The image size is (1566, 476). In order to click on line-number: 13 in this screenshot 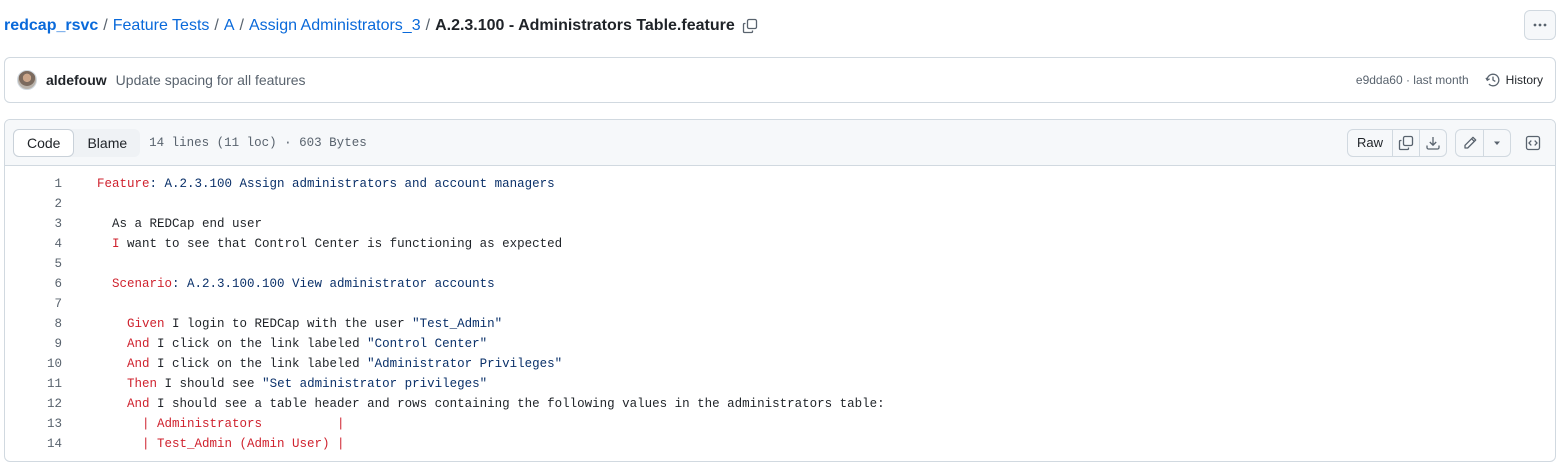, I will do `click(33, 424)`.